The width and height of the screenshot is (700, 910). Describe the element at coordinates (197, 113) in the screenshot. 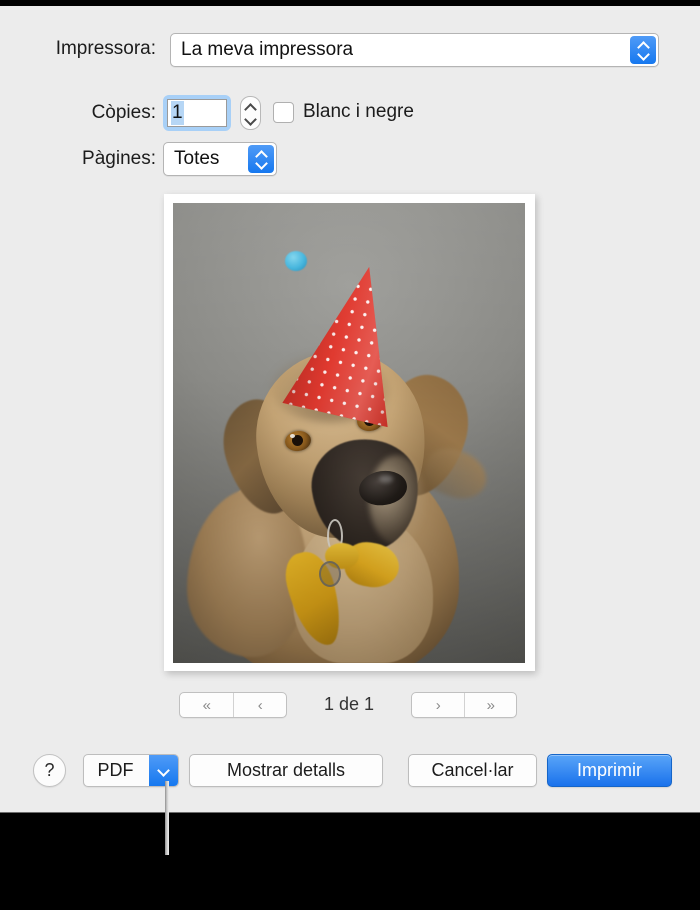

I see `copies-input: 1` at that location.